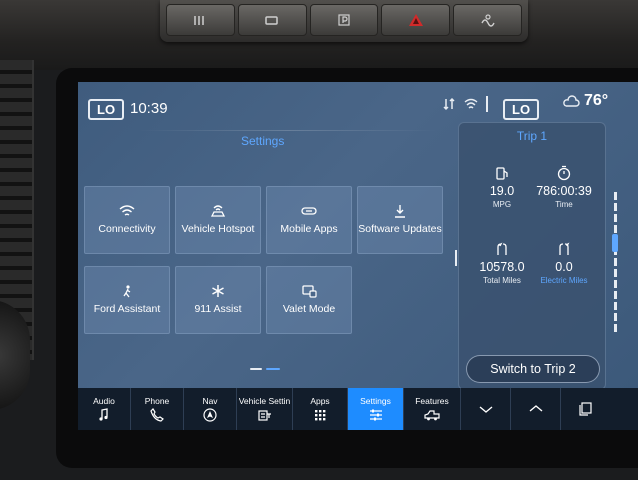  Describe the element at coordinates (210, 401) in the screenshot. I see `dock-label: Nav` at that location.